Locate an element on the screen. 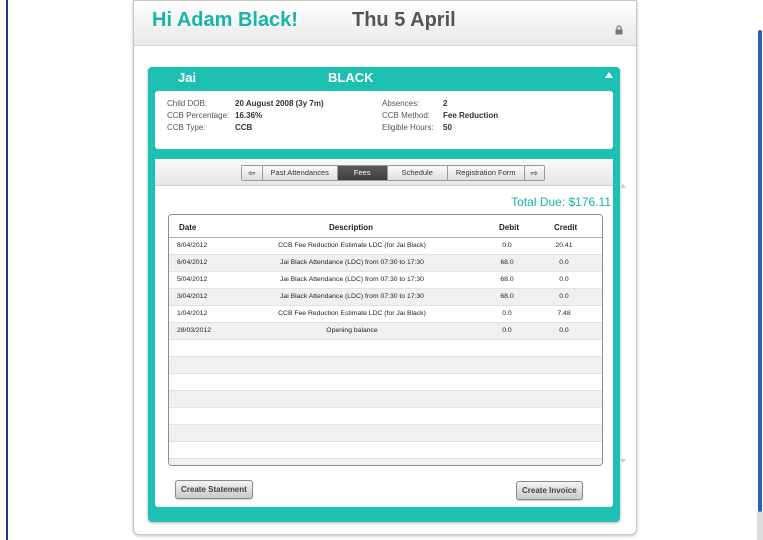 The image size is (763, 540). child-last-name: BLACK is located at coordinates (351, 77).